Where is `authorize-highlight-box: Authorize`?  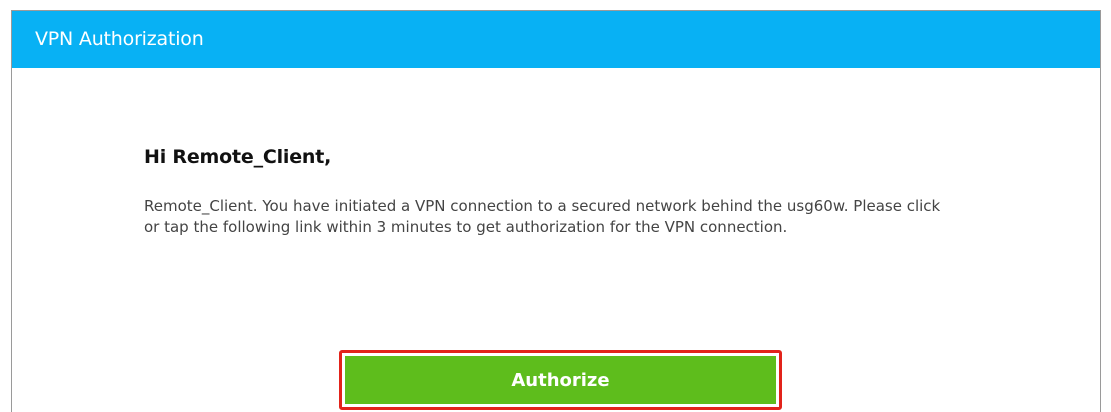 authorize-highlight-box: Authorize is located at coordinates (560, 380).